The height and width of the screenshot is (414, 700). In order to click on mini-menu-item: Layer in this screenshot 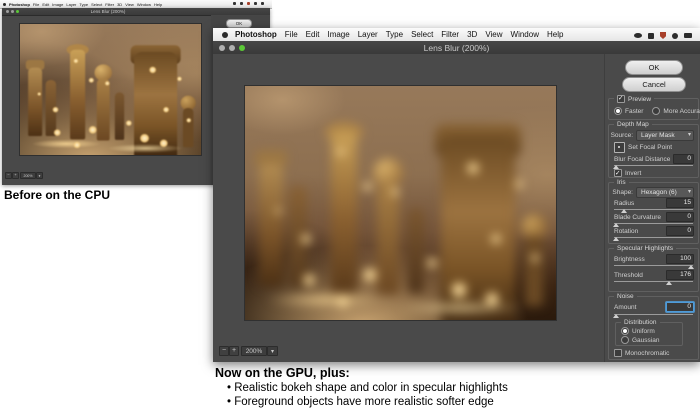, I will do `click(71, 4)`.